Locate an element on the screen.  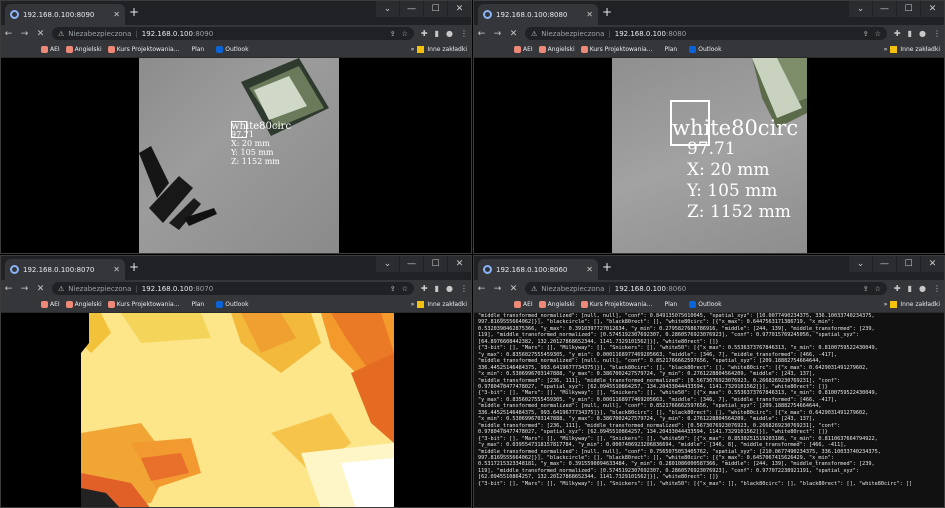
address-bar: ⚠ Niezabezpieczona | 192.168.0.100:8060 ⇪ ☆ is located at coordinates (706, 288).